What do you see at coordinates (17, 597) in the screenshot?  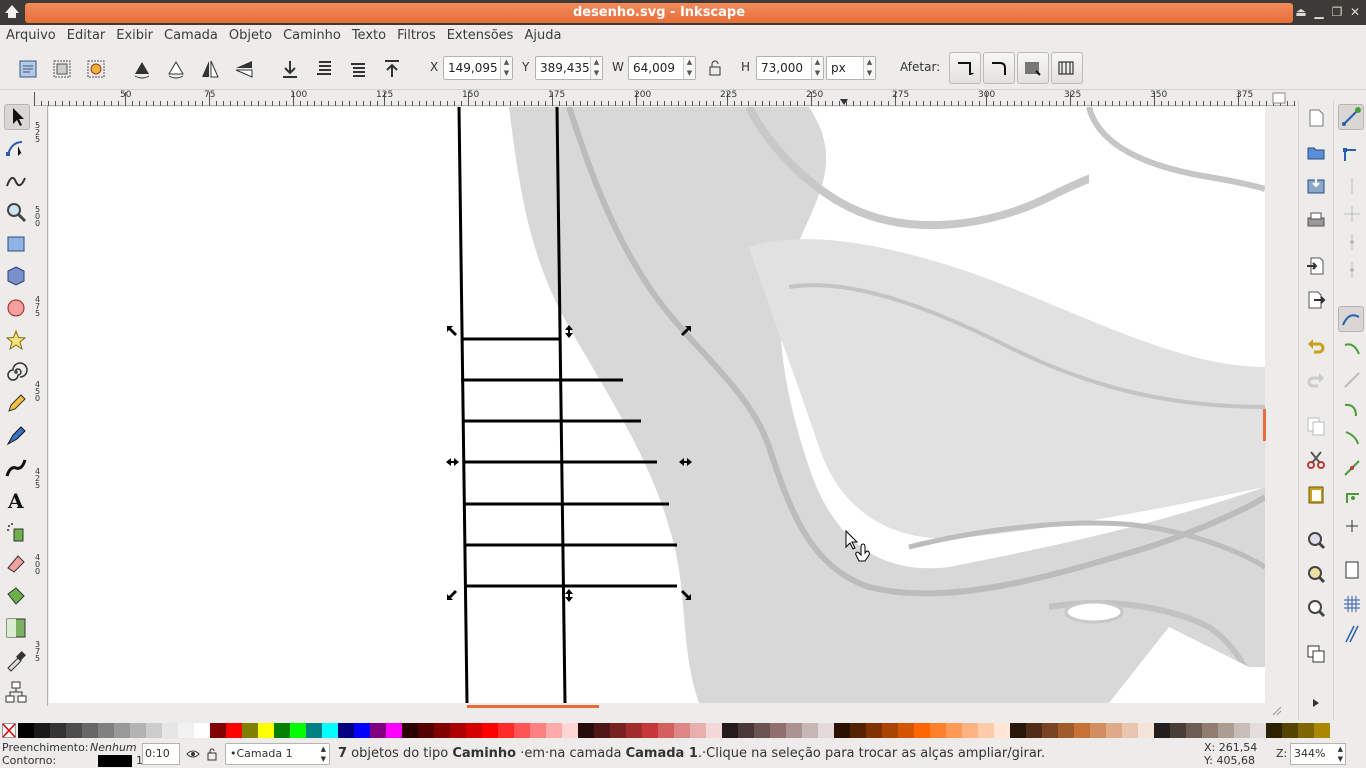 I see `paint-bucket-tool` at bounding box center [17, 597].